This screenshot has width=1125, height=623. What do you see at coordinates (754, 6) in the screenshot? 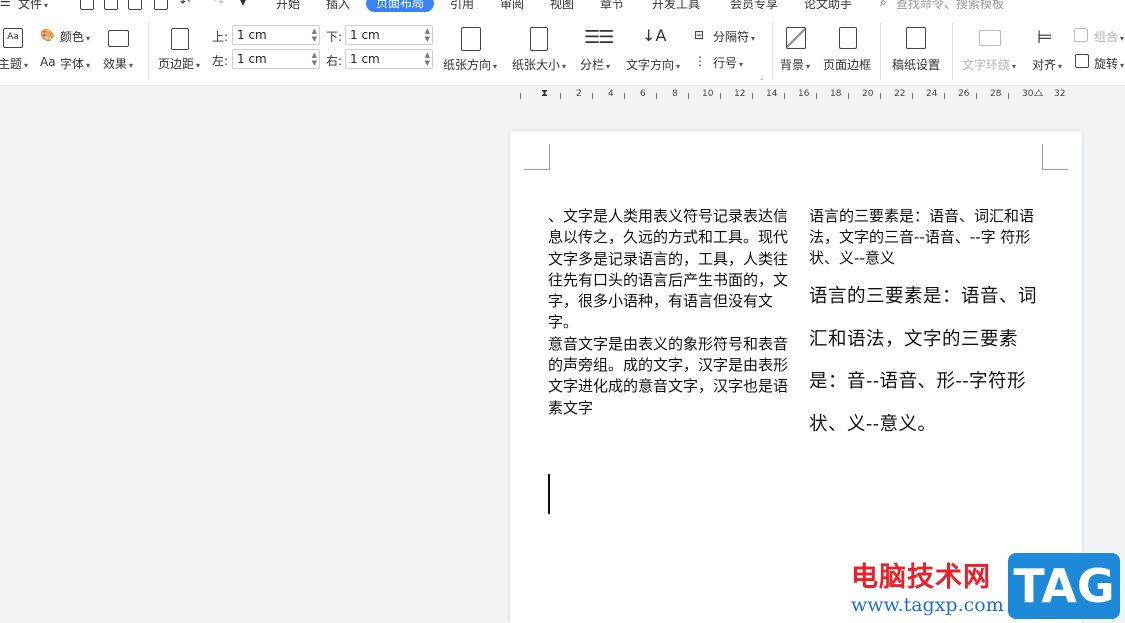
I see `tab-member: 会员专享` at bounding box center [754, 6].